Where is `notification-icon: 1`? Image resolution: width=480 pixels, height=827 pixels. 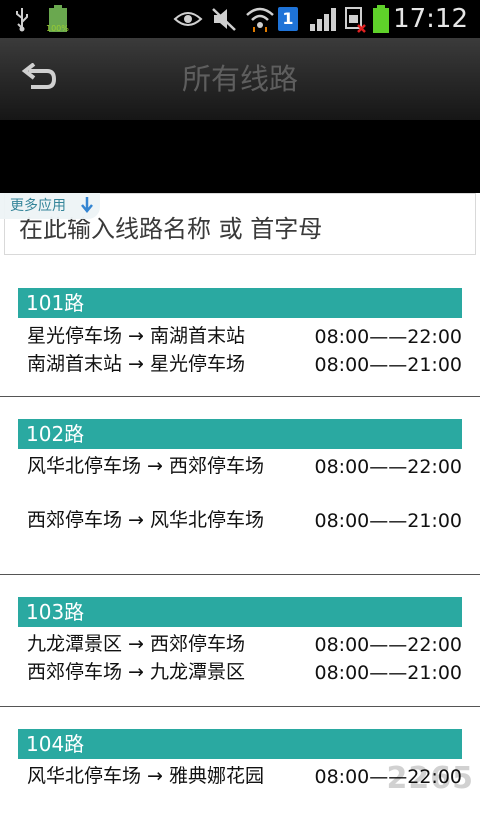 notification-icon: 1 is located at coordinates (288, 19).